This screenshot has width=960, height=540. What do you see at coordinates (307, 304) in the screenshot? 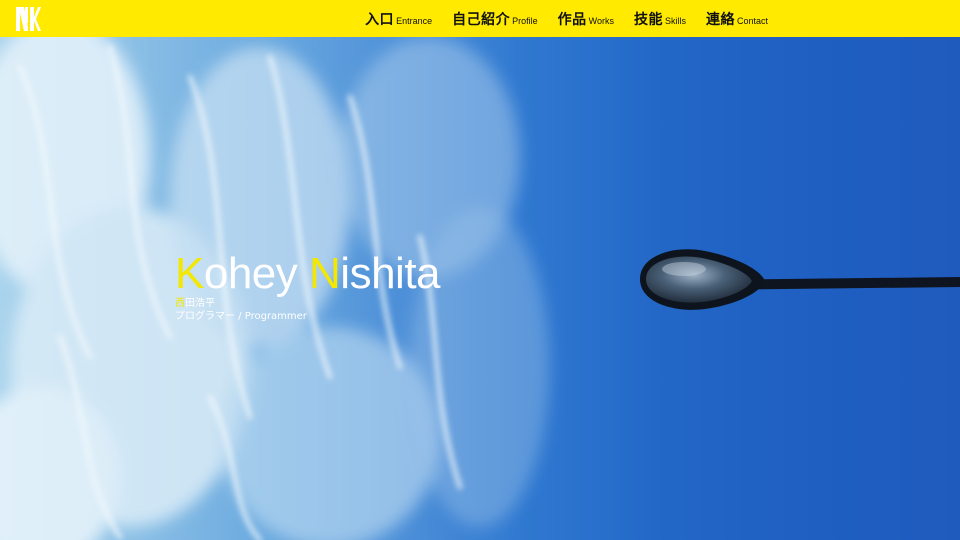
I see `hero-jp-name: 西田浩平` at bounding box center [307, 304].